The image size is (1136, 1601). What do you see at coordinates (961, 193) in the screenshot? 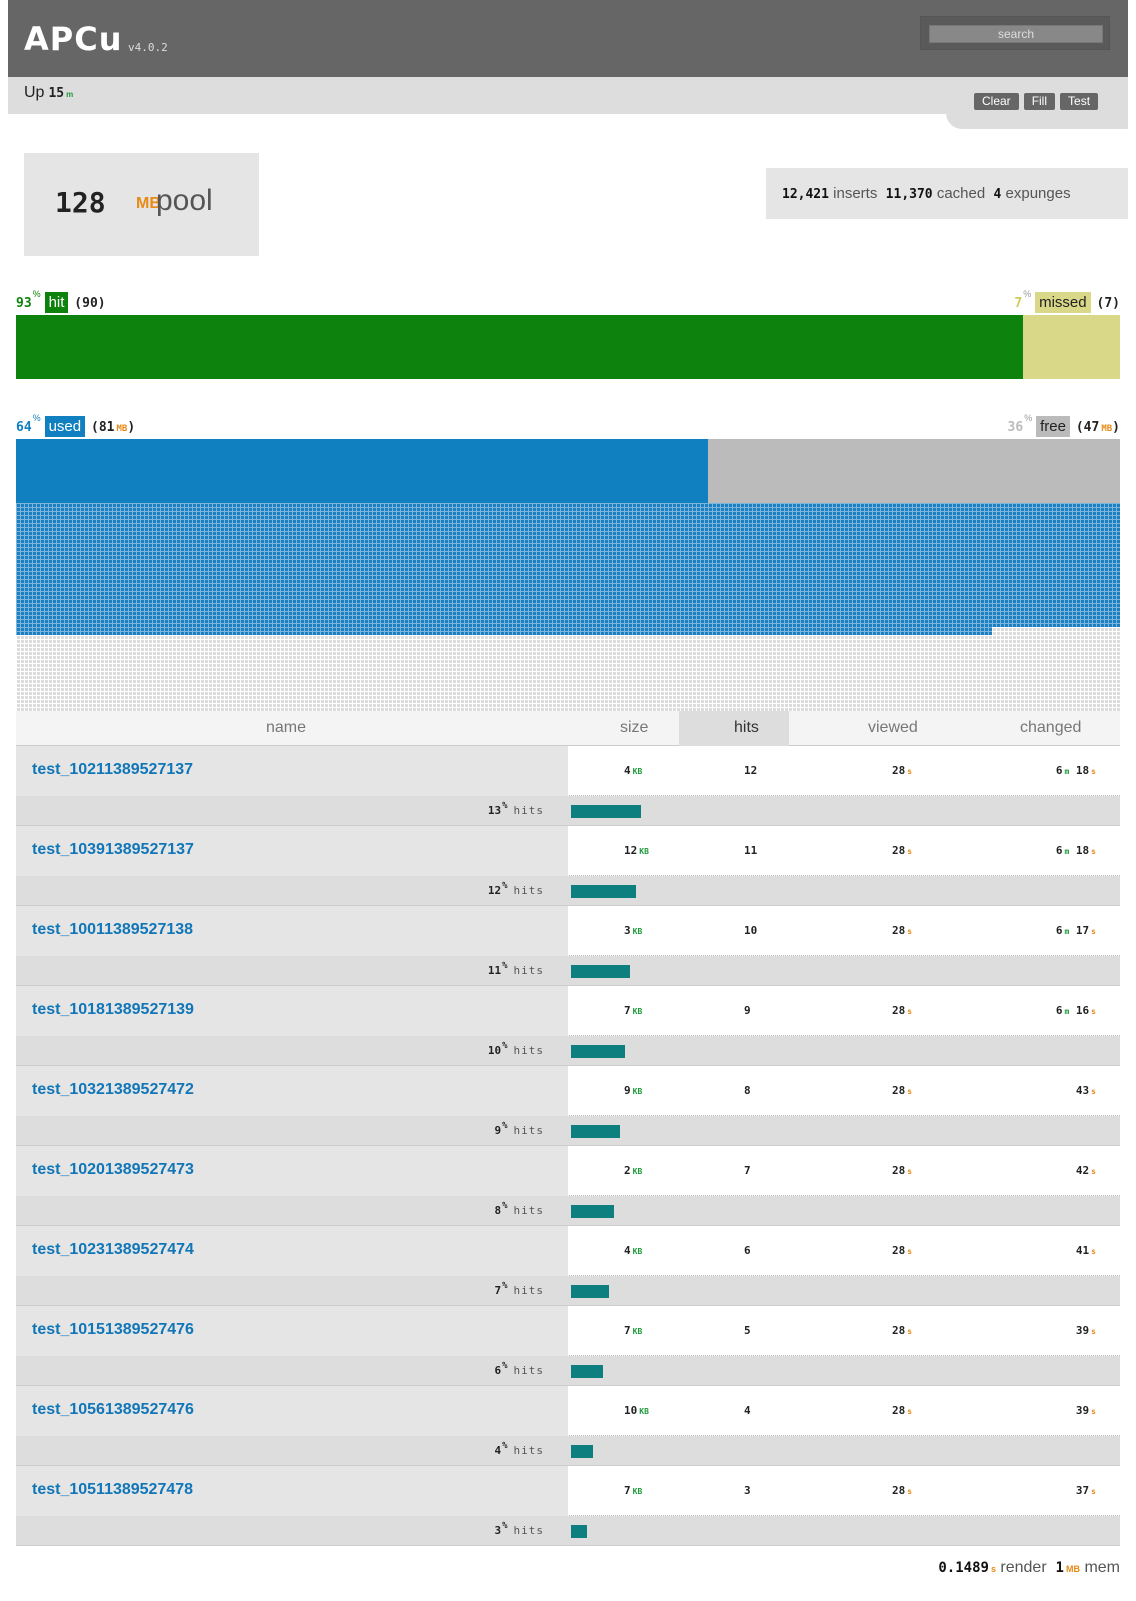
I see `cached-label: cached` at bounding box center [961, 193].